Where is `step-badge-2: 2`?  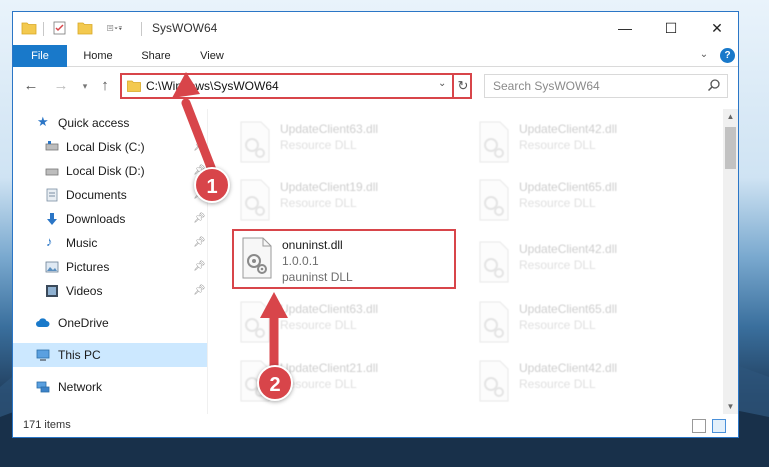
step-badge-2: 2 is located at coordinates (275, 383).